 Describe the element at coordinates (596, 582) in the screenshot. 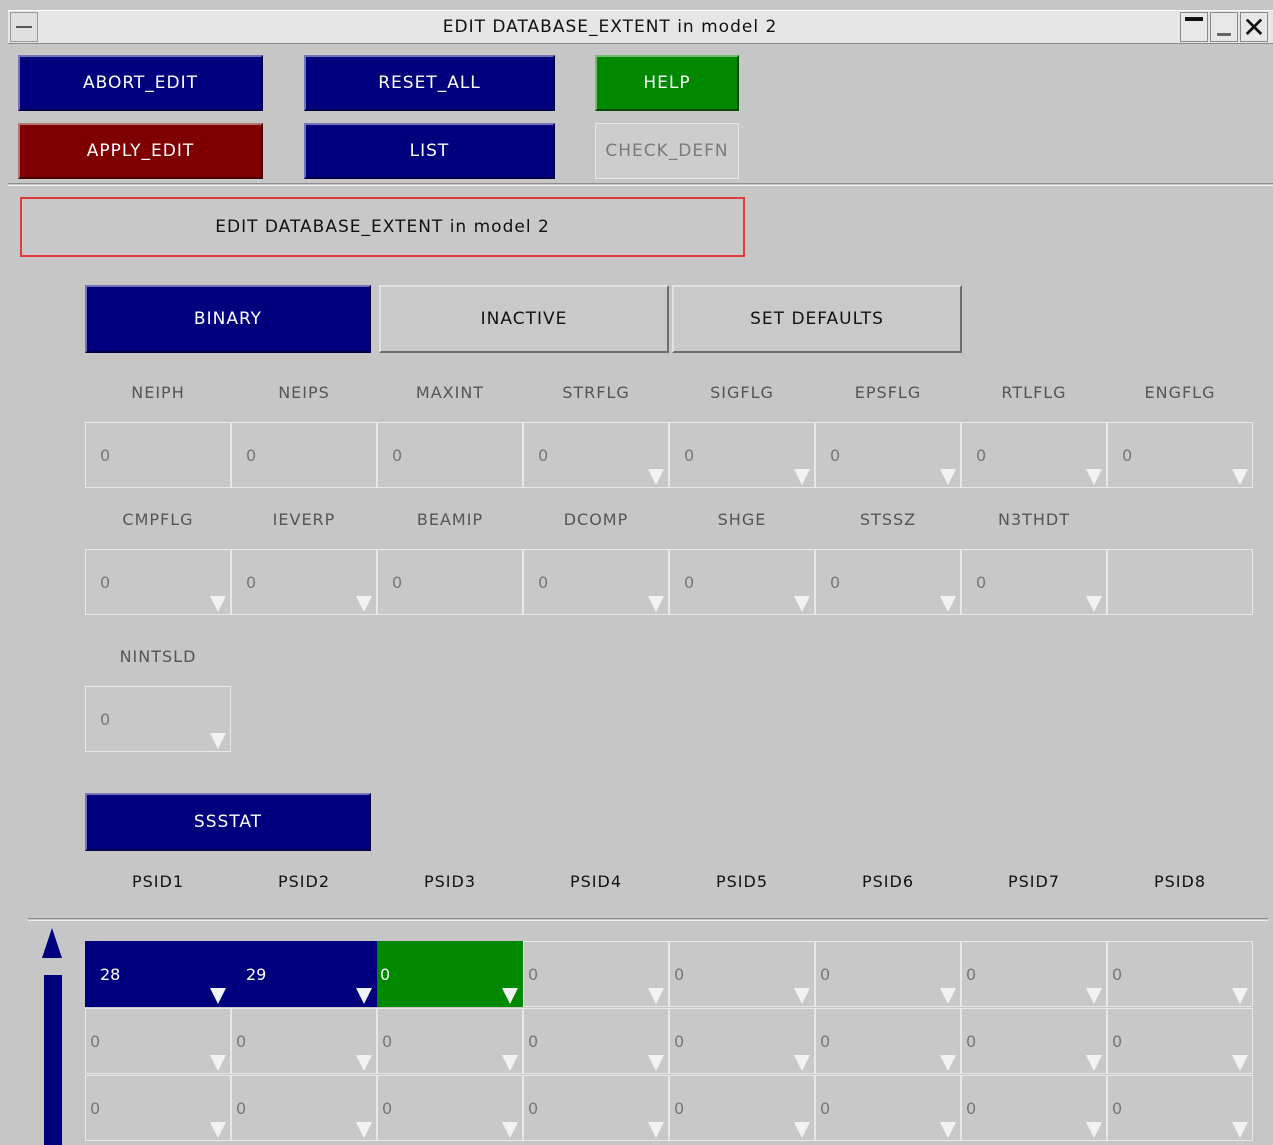

I see `dcomp-field: 0` at that location.